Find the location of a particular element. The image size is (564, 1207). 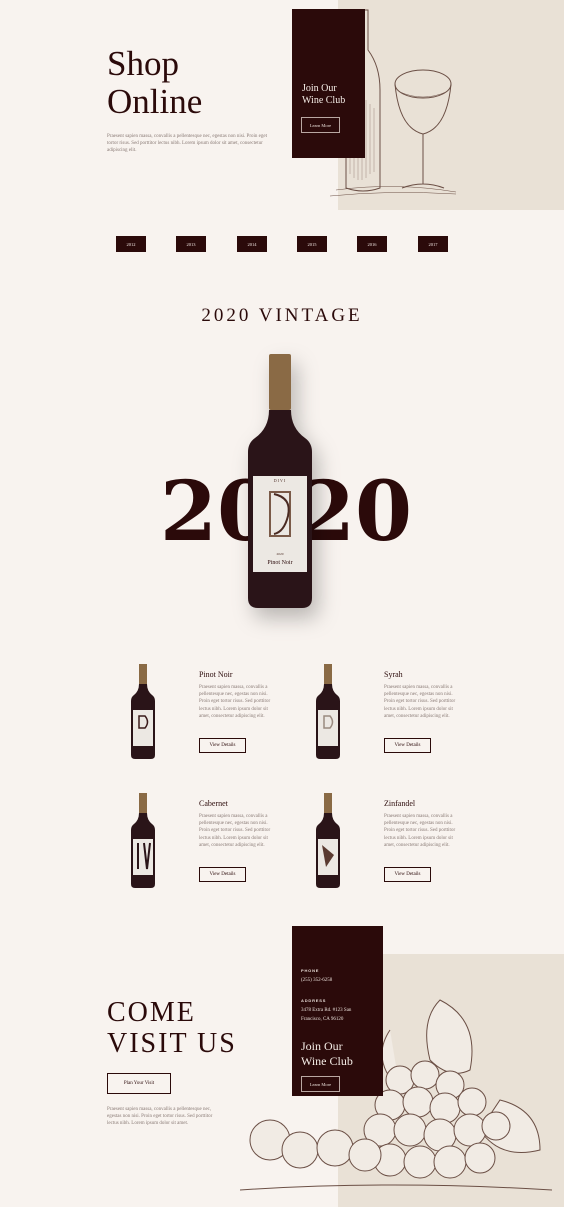

label-name: Pinot Noir is located at coordinates (280, 563).